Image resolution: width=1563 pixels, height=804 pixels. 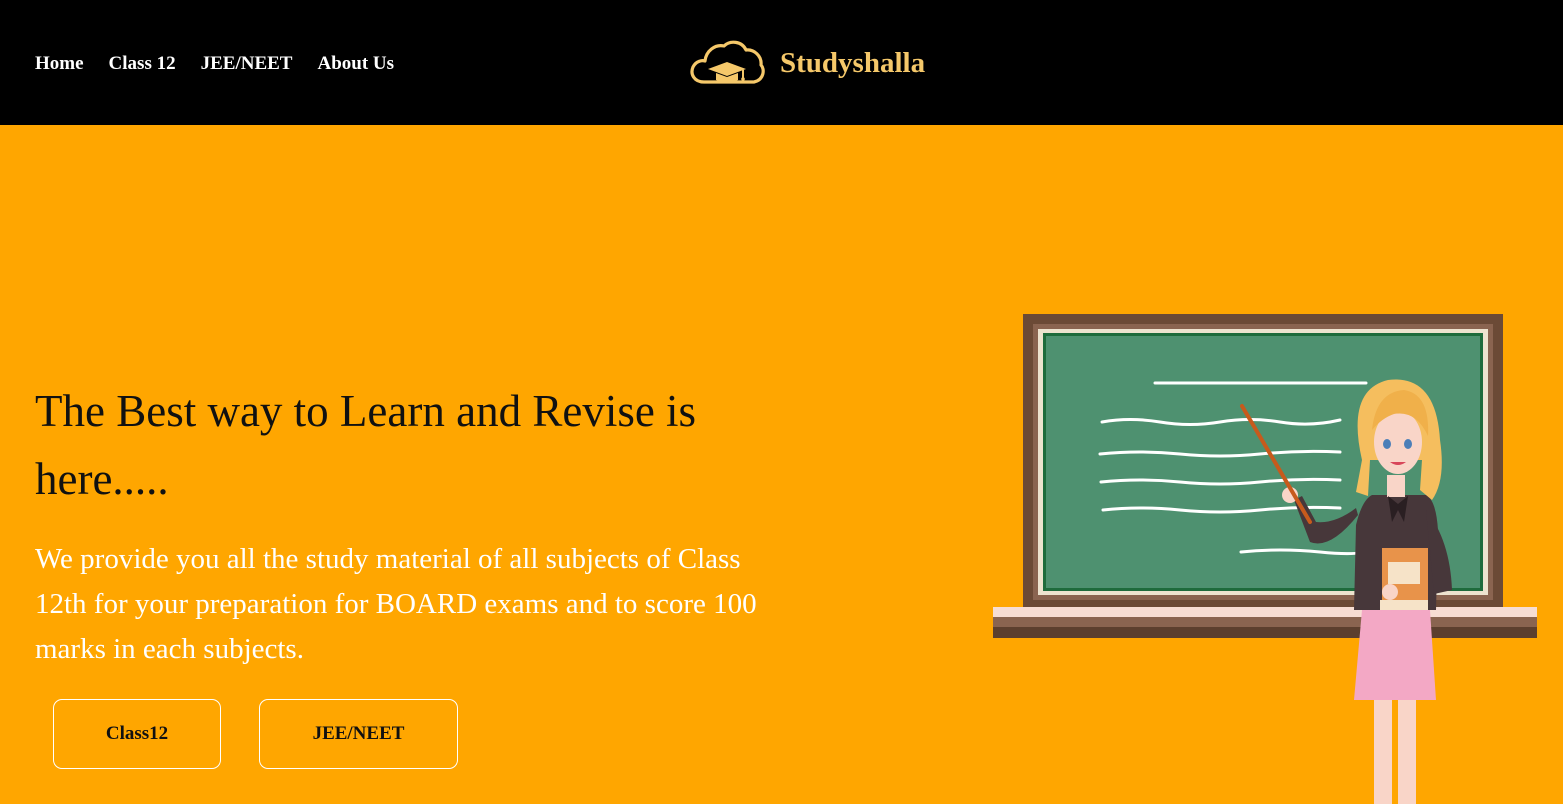 I want to click on jee-neet-button: JEE/NEET, so click(x=358, y=734).